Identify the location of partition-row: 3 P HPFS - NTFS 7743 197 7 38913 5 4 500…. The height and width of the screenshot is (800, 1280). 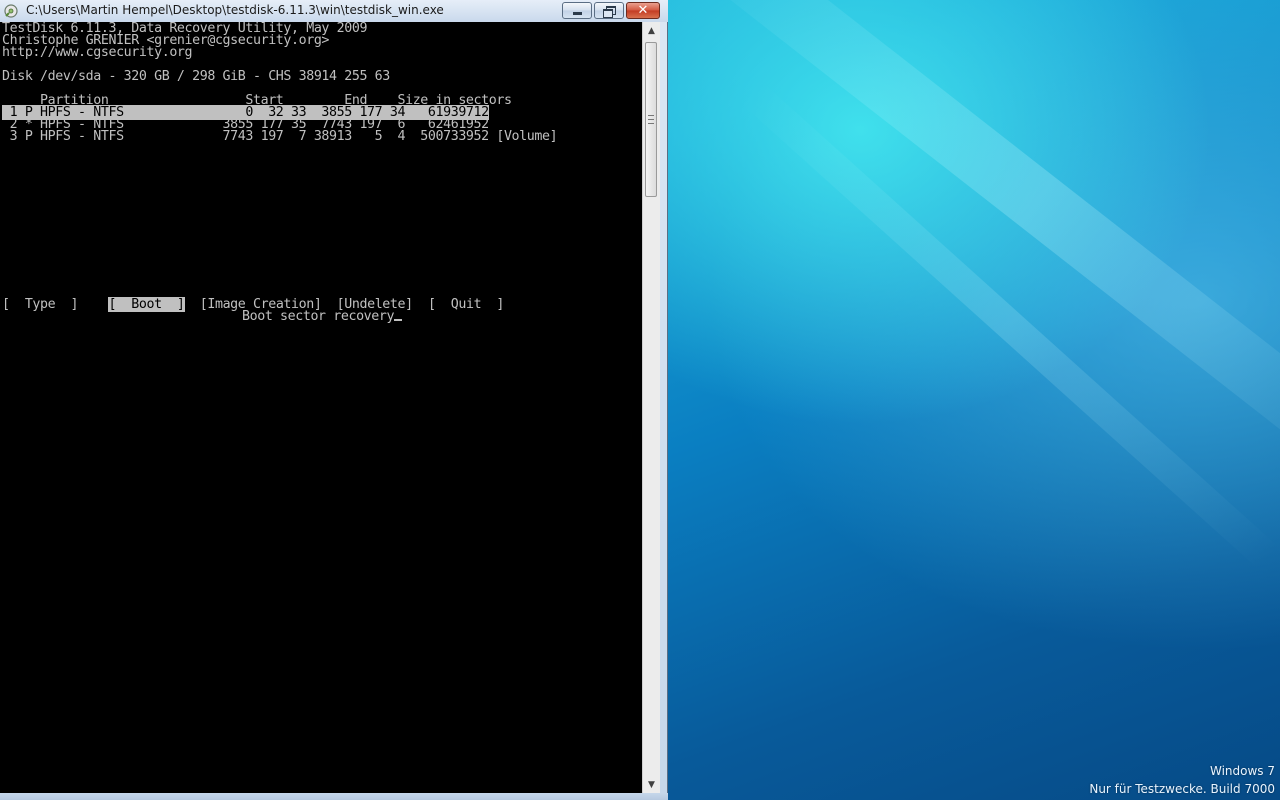
(280, 136).